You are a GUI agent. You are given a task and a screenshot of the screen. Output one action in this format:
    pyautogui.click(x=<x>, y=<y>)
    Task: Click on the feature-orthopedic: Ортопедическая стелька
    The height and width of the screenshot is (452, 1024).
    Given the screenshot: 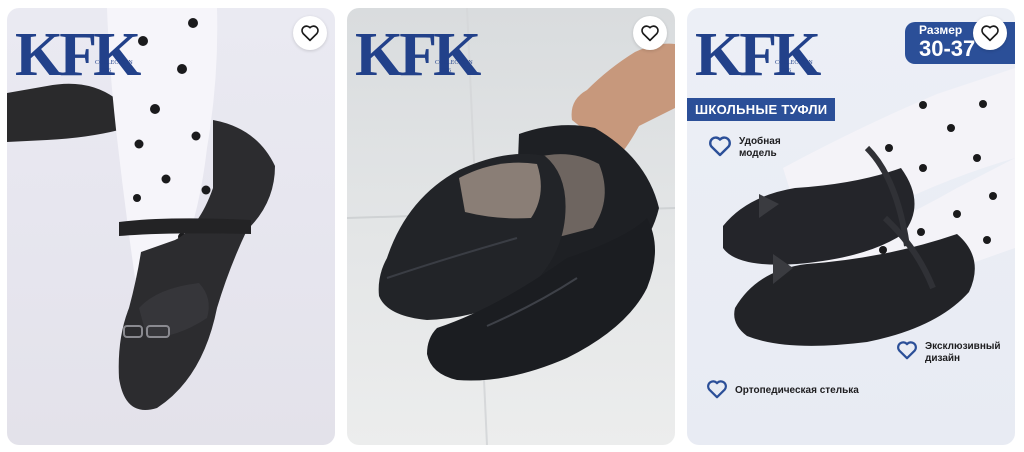 What is the action you would take?
    pyautogui.click(x=790, y=389)
    